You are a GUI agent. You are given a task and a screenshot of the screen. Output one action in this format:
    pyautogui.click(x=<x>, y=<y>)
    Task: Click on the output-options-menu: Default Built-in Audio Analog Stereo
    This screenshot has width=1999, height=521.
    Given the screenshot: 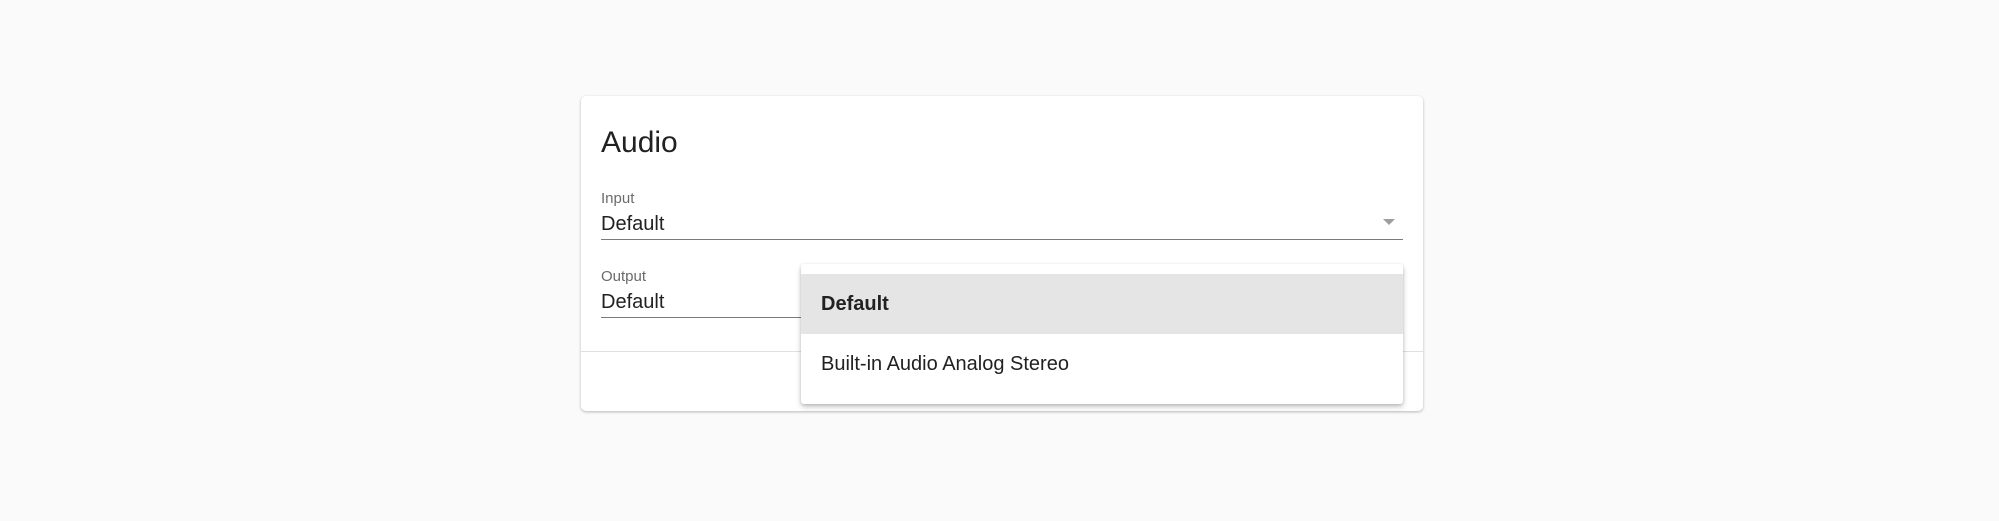 What is the action you would take?
    pyautogui.click(x=1102, y=334)
    